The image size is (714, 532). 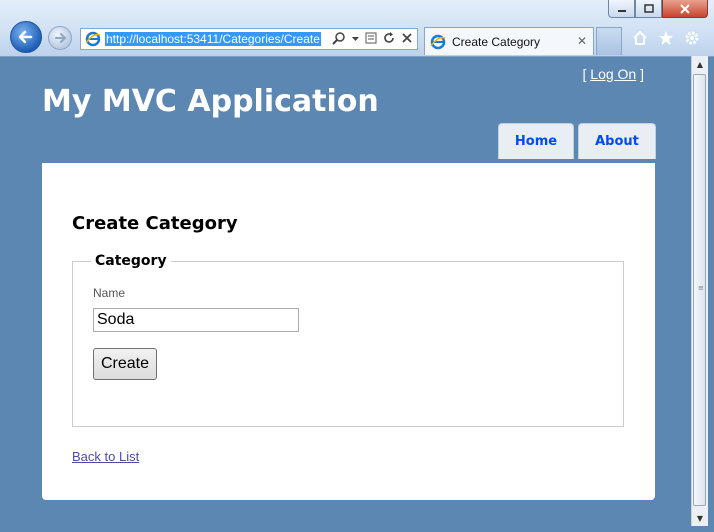 I want to click on window-caption-buttons, so click(x=658, y=10).